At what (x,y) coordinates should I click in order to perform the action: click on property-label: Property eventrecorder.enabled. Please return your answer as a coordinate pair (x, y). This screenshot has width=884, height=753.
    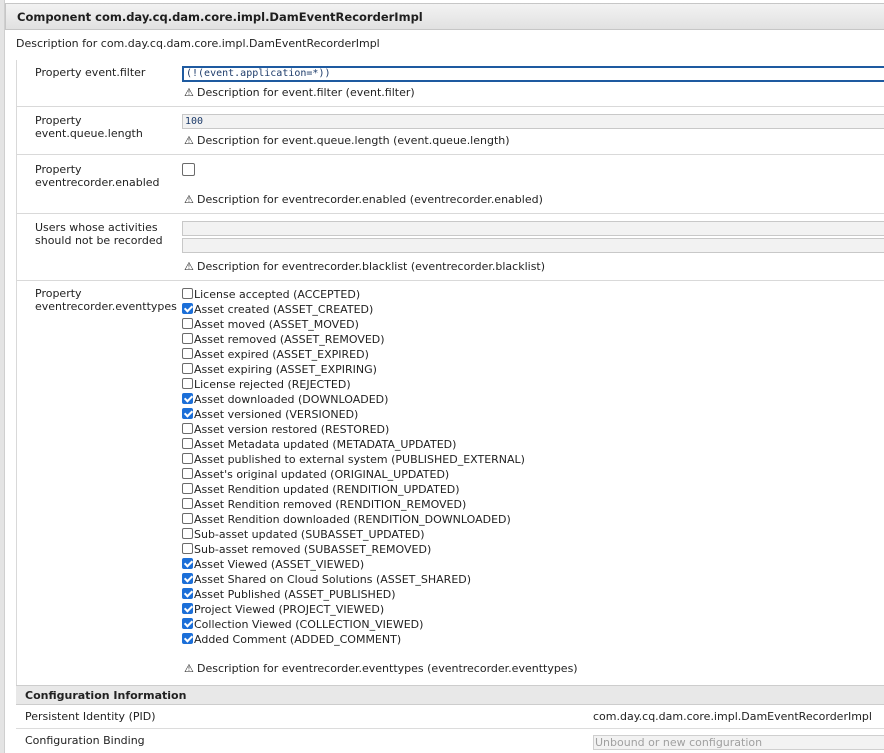
    Looking at the image, I should click on (97, 176).